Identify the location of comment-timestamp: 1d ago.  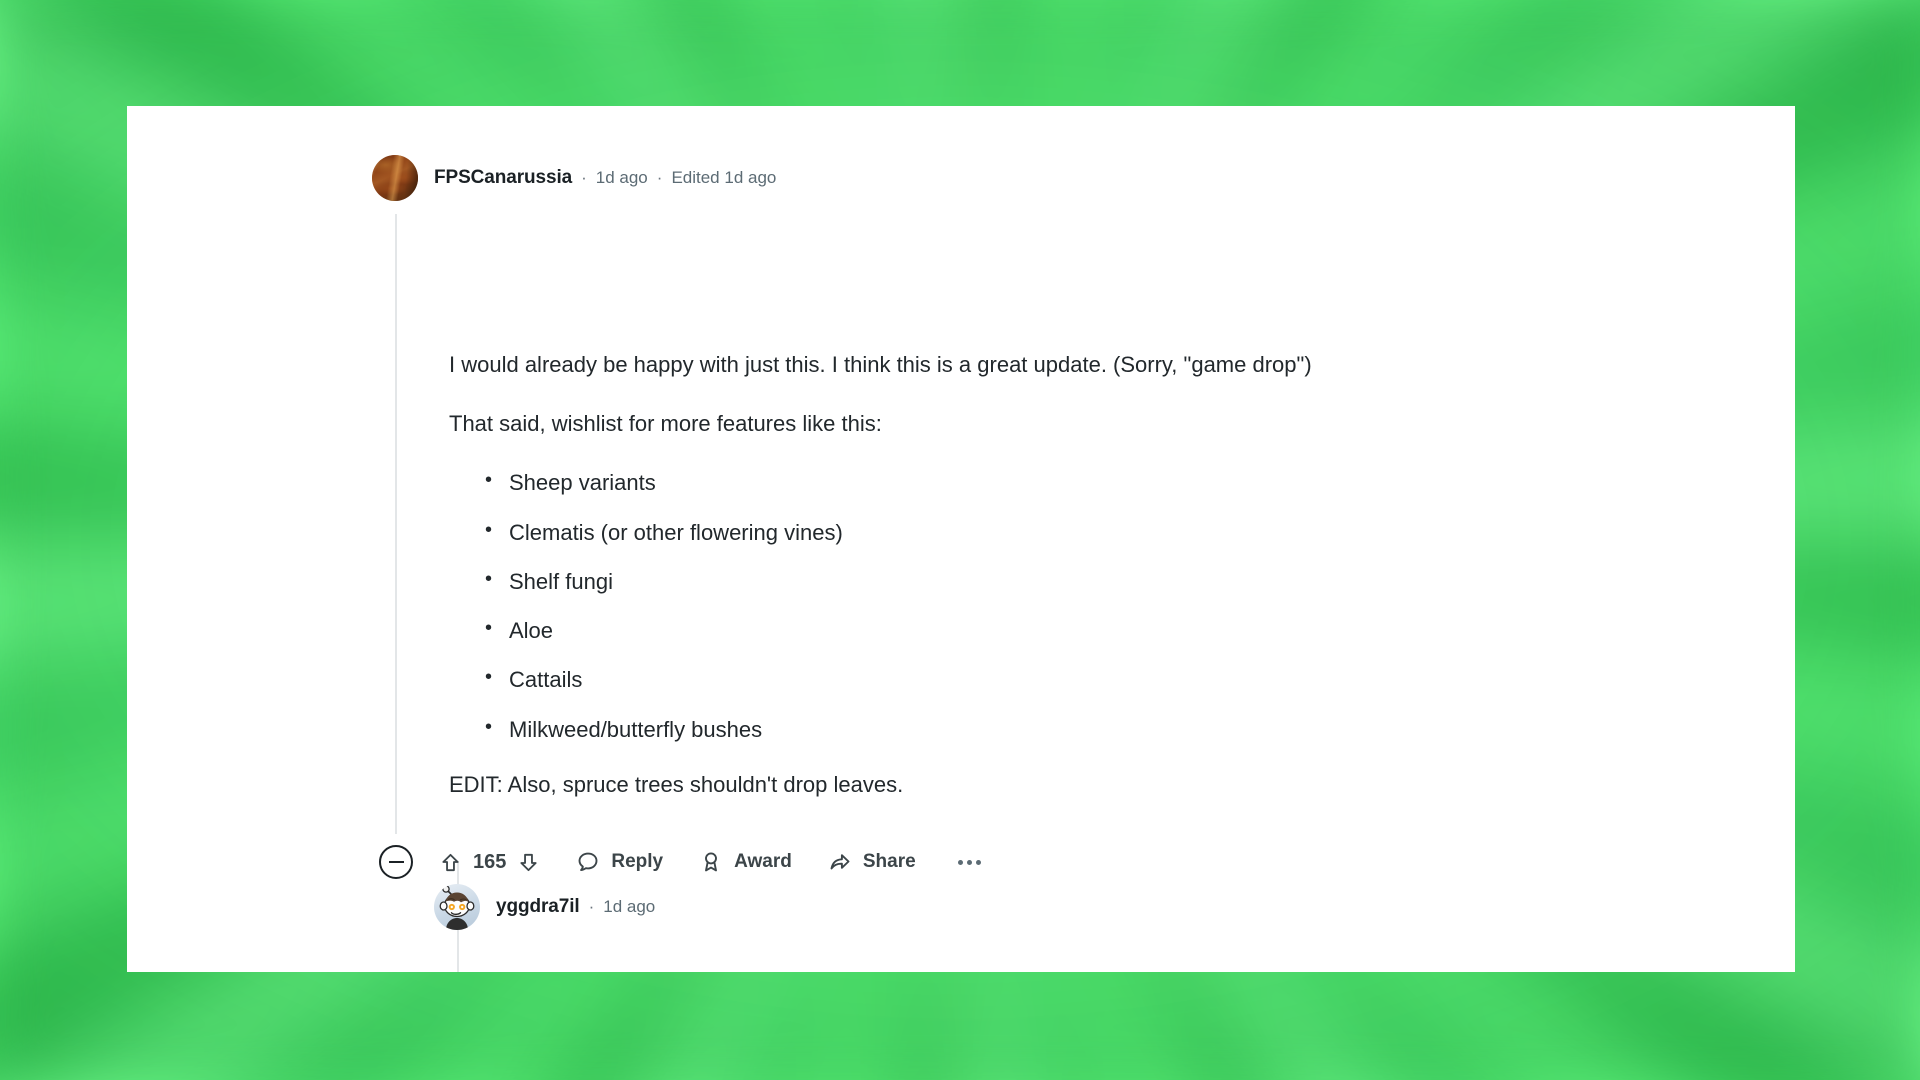
(621, 177).